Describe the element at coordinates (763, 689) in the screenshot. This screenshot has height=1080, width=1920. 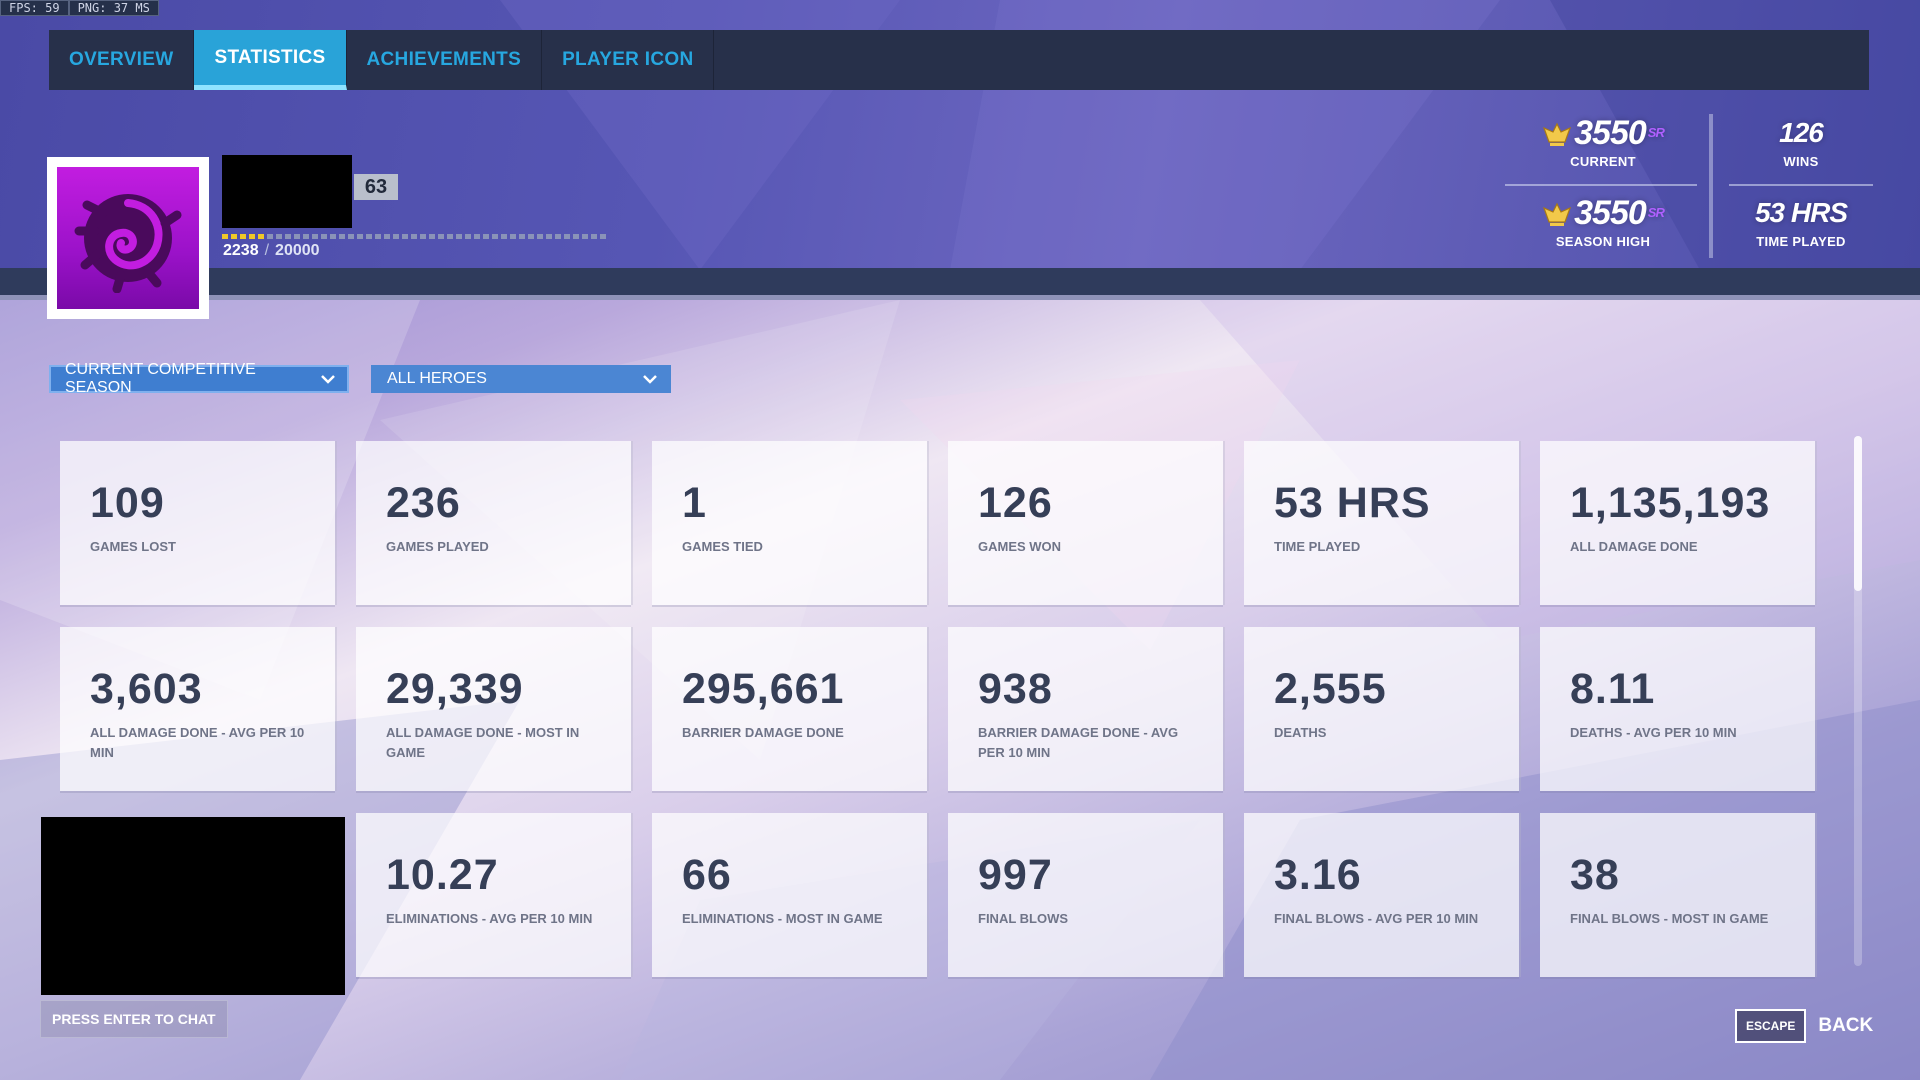
I see `stat-value: 295,661` at that location.